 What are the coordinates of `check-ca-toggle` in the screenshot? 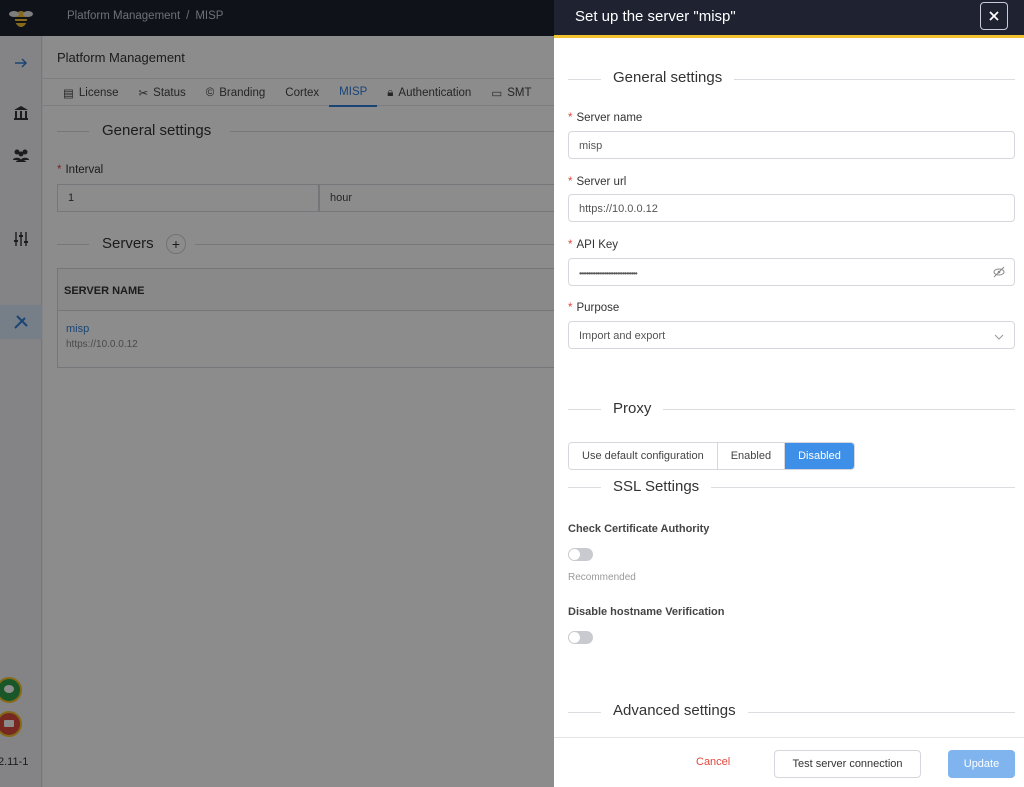 It's located at (580, 554).